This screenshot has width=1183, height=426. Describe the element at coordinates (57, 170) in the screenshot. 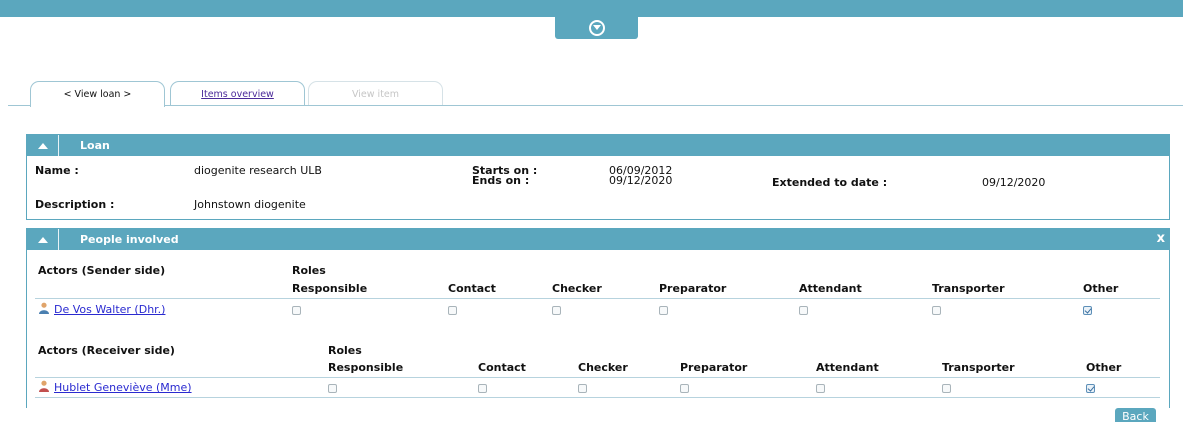

I see `name-label: Name :` at that location.